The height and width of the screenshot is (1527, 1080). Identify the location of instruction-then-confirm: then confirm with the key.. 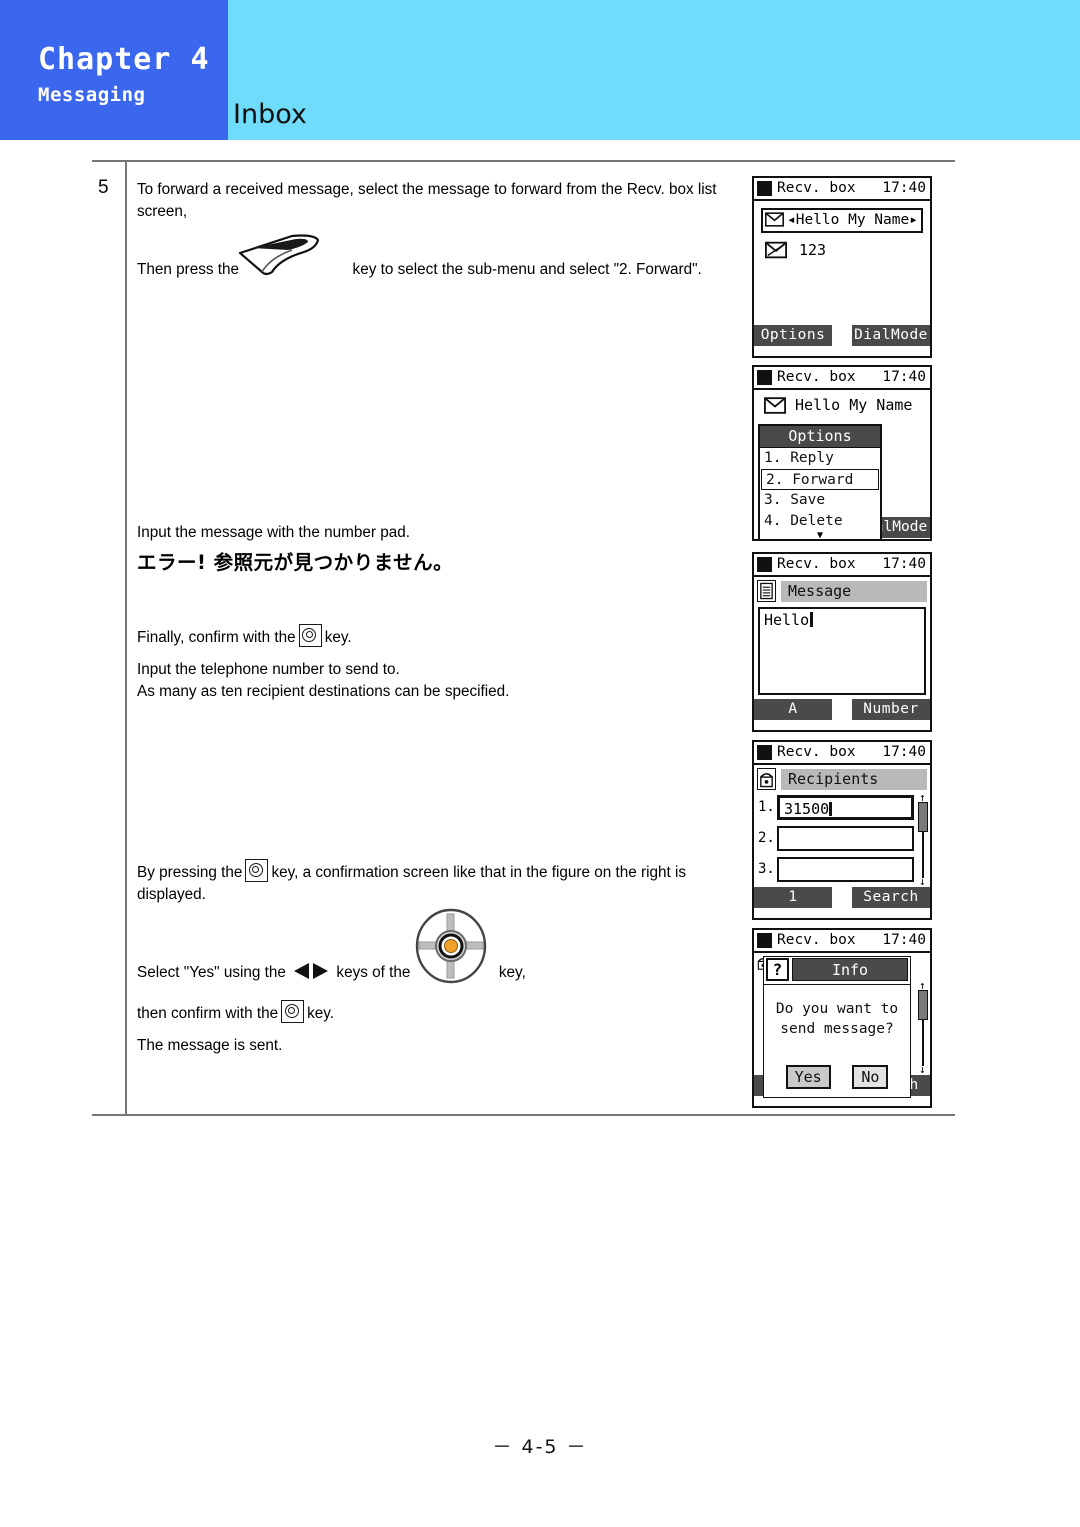
(235, 1012).